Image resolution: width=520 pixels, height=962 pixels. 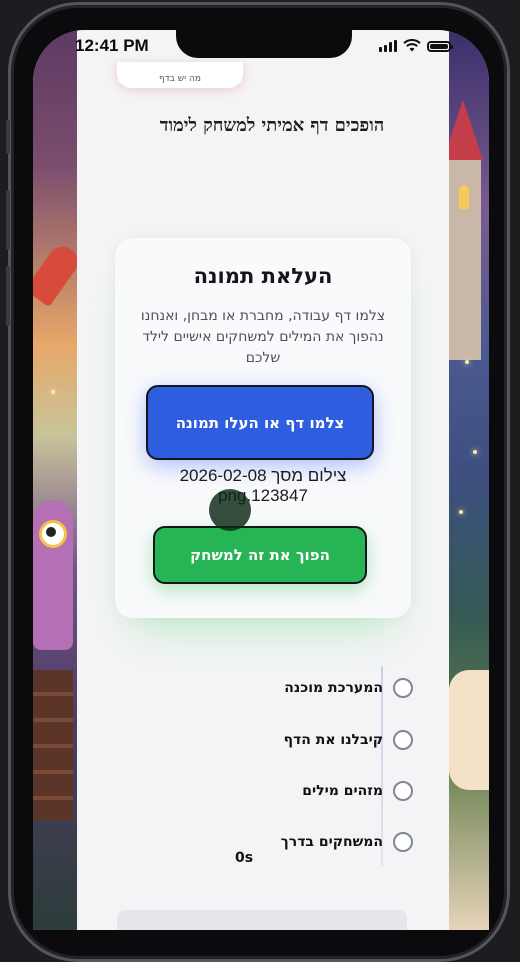 What do you see at coordinates (440, 46) in the screenshot?
I see `battery-icon` at bounding box center [440, 46].